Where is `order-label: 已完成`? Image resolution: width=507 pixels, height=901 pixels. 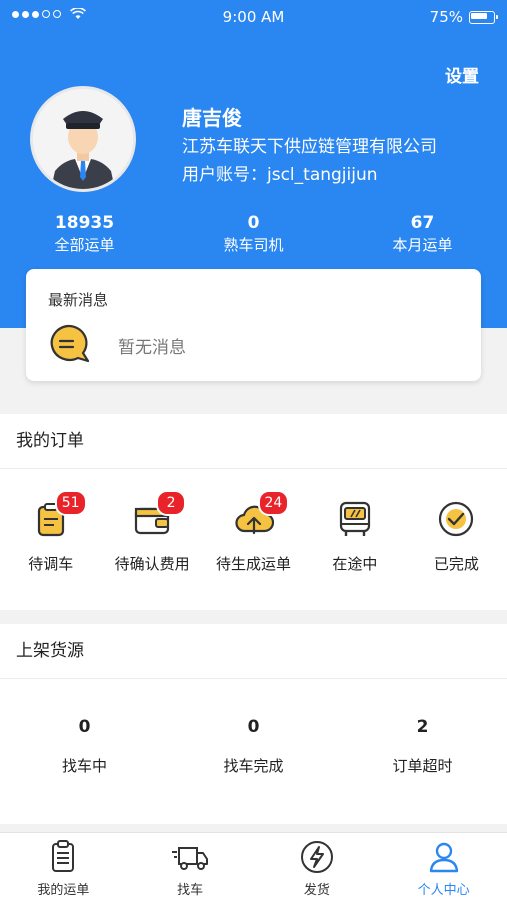
order-label: 已完成 is located at coordinates (456, 564).